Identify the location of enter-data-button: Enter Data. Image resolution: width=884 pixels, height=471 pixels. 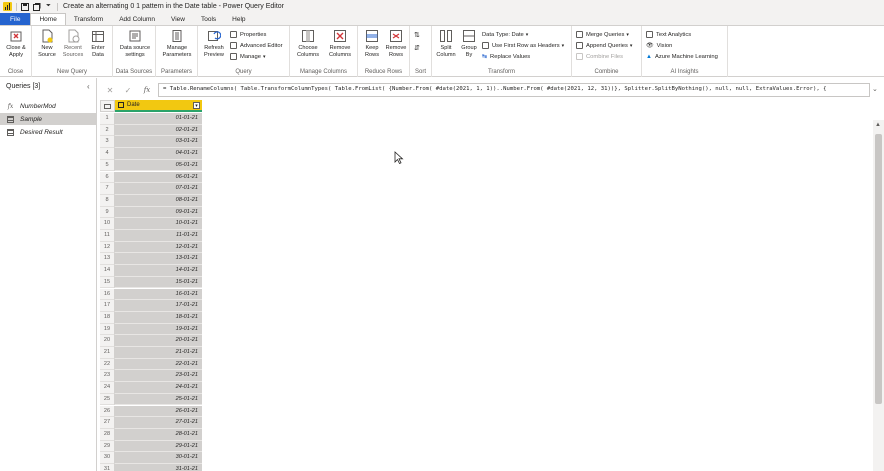
(98, 43).